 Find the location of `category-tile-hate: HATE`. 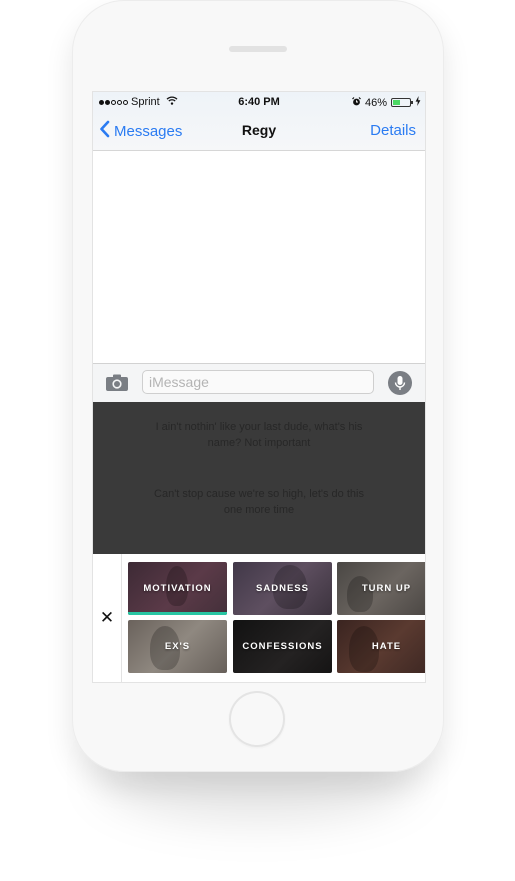

category-tile-hate: HATE is located at coordinates (381, 646).